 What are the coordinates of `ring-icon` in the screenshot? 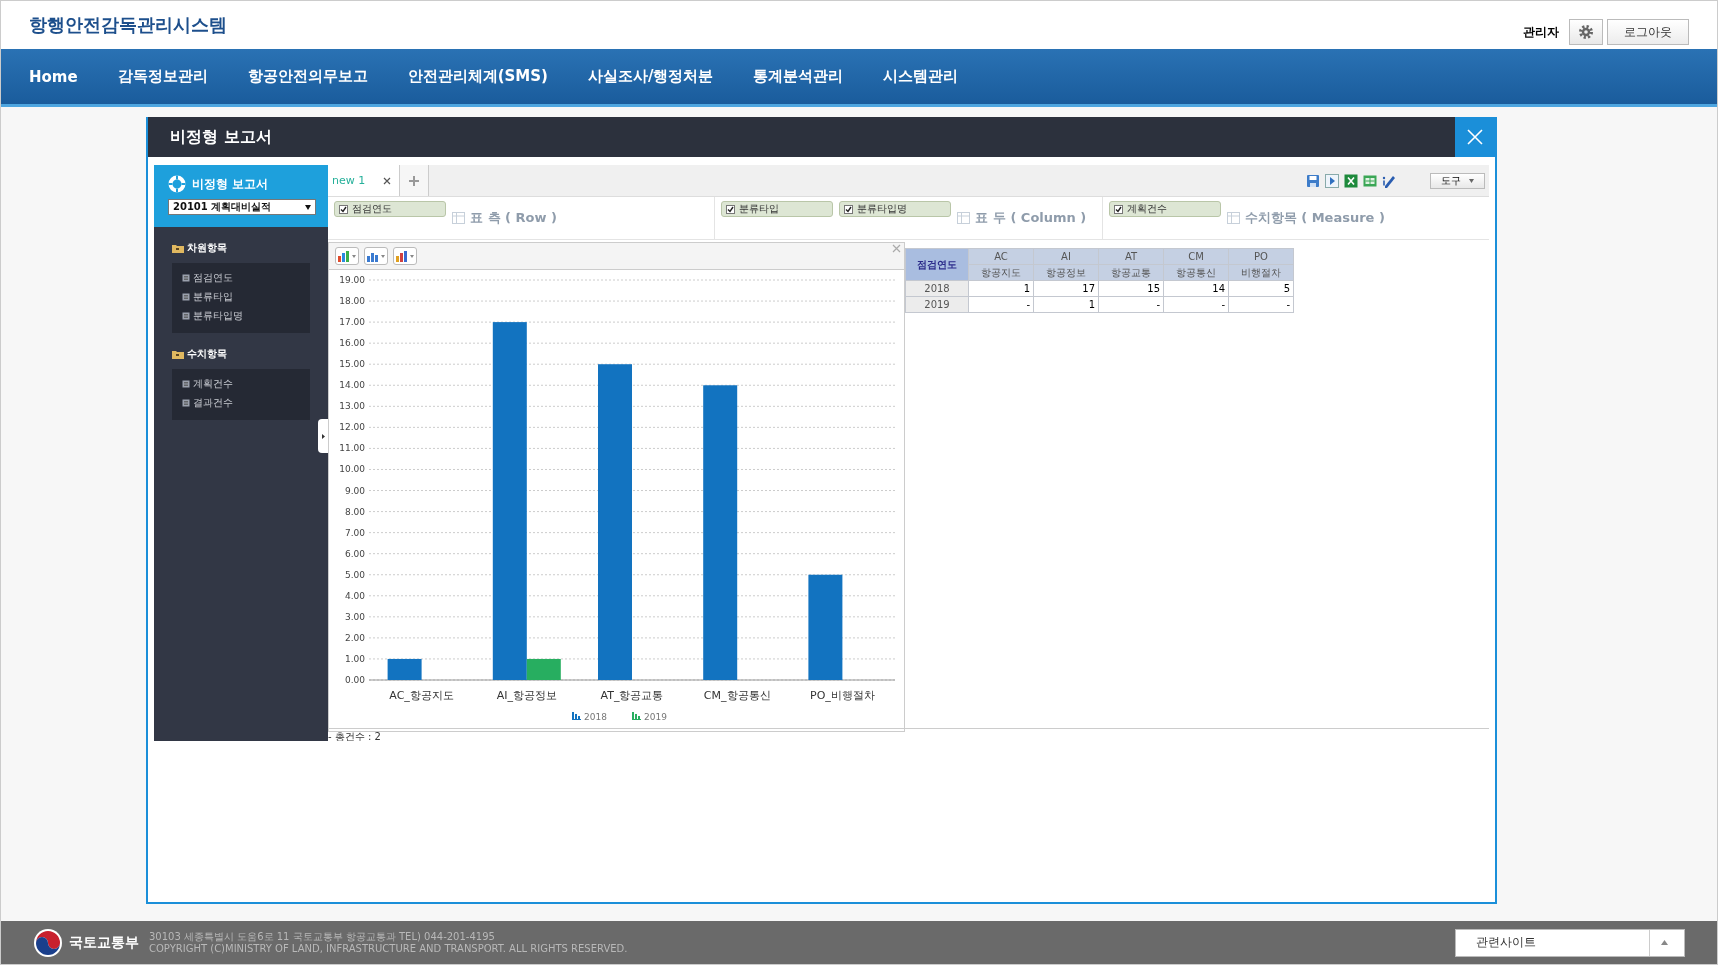 It's located at (177, 184).